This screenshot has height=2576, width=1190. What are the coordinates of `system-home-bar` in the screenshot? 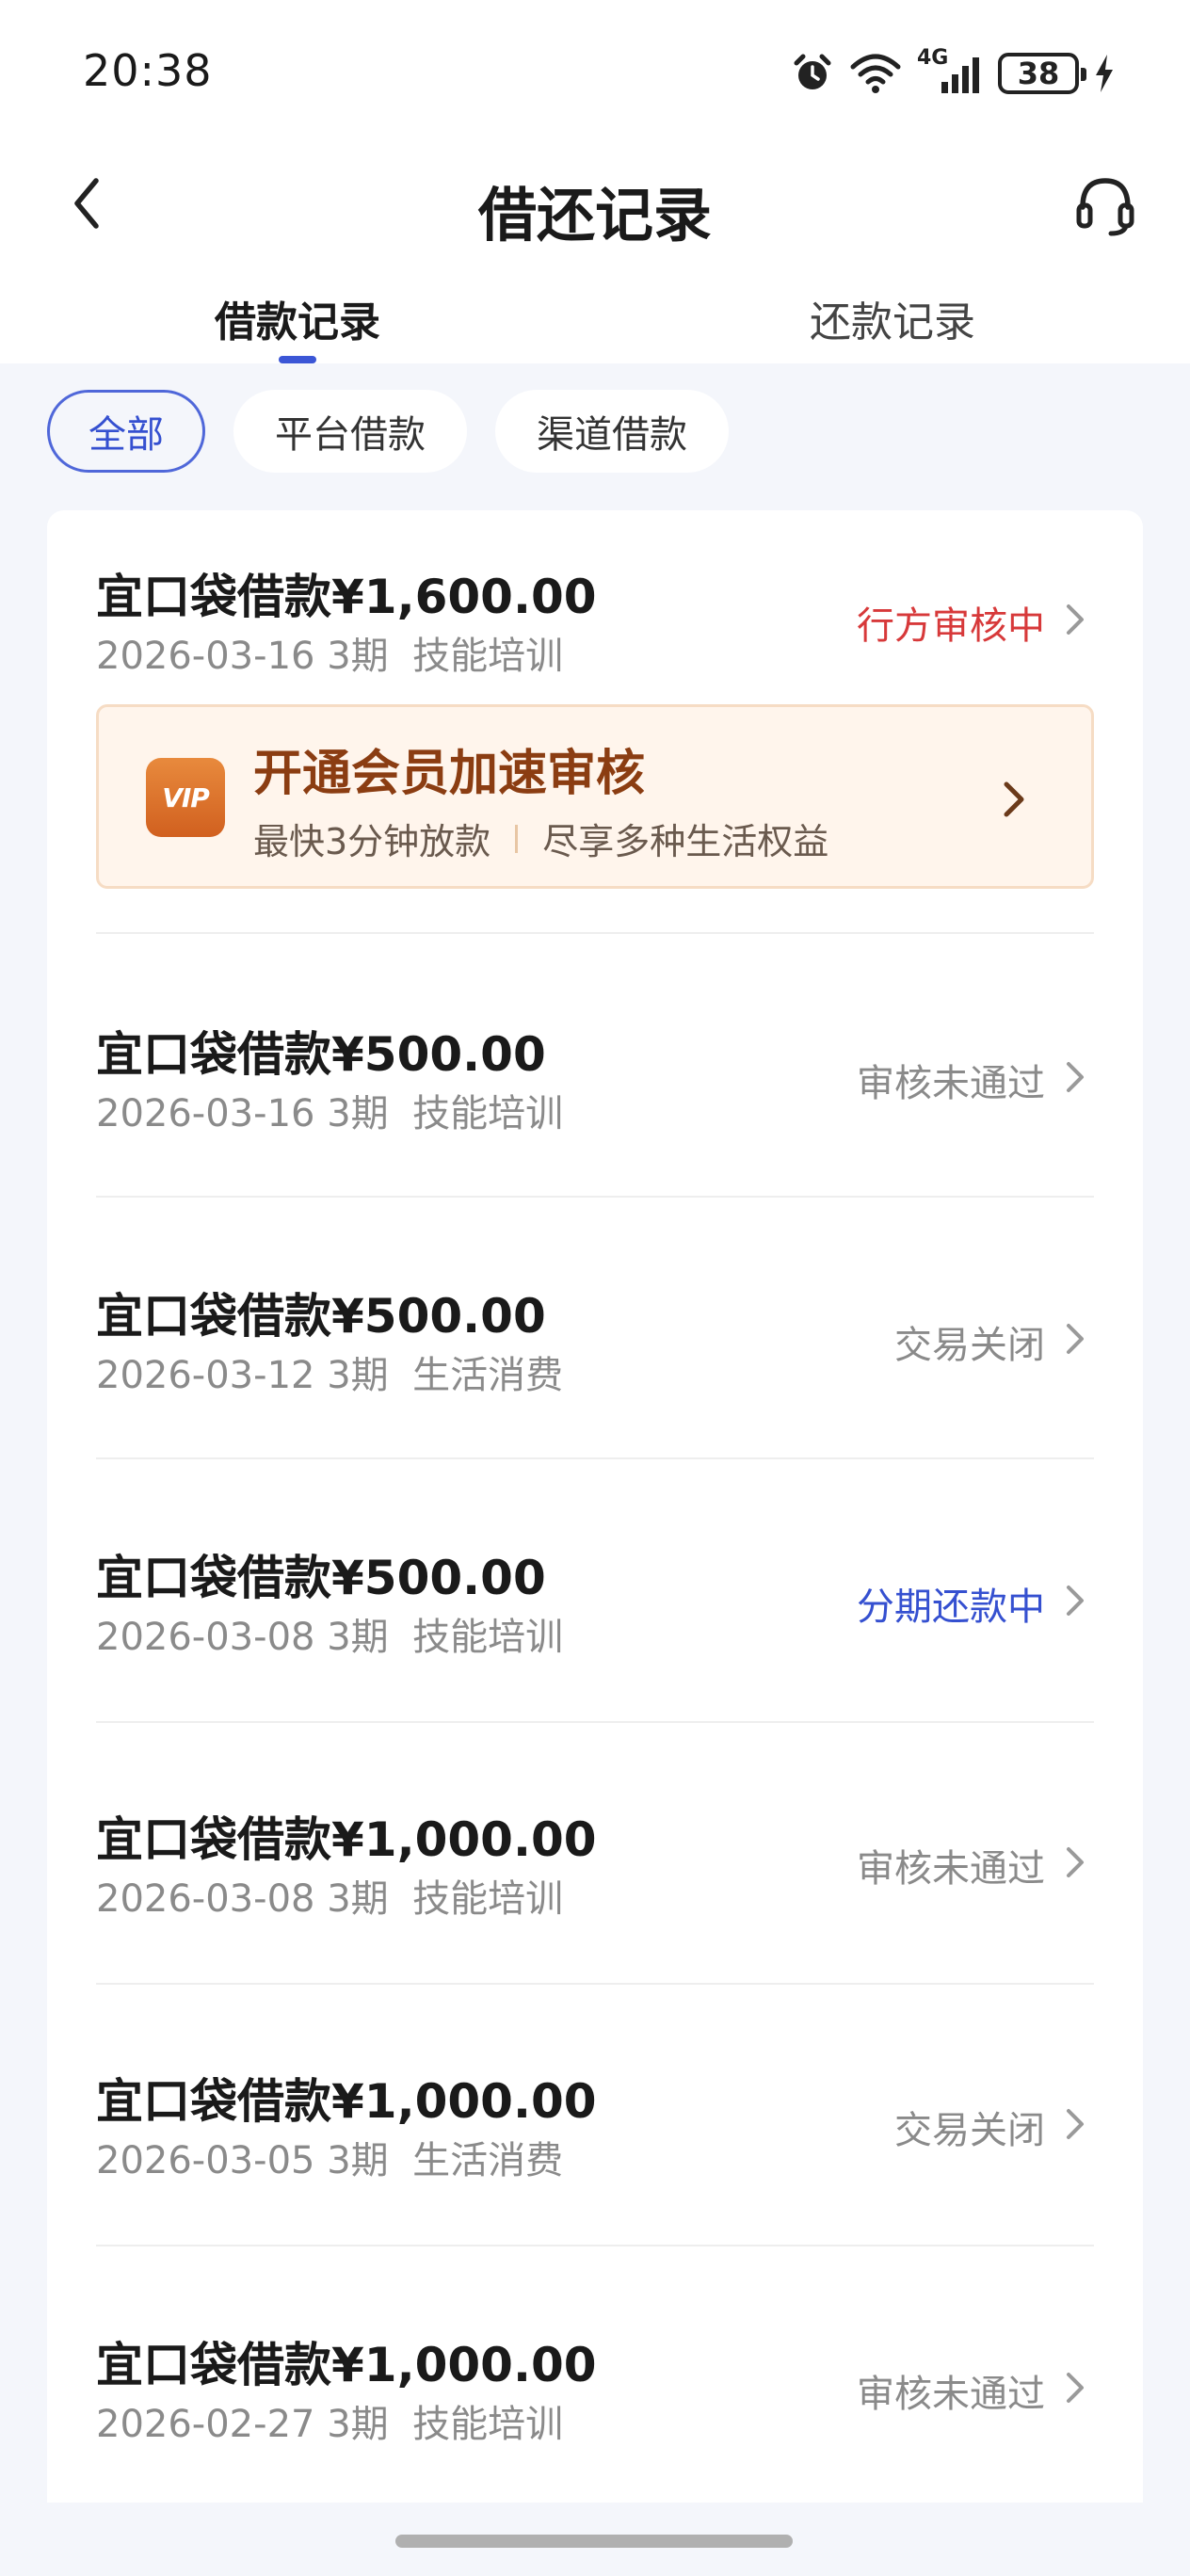 It's located at (595, 2539).